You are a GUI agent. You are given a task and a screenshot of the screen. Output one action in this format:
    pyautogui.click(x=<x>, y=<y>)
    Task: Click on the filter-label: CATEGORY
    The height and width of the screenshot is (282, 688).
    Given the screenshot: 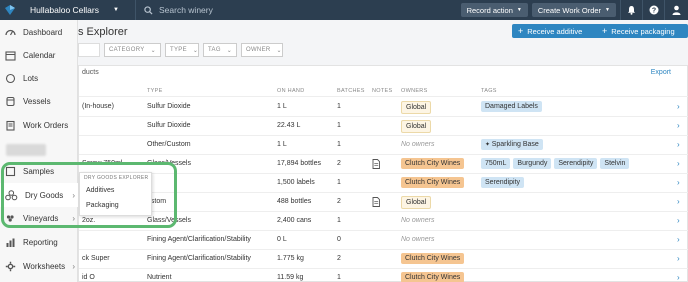 What is the action you would take?
    pyautogui.click(x=127, y=50)
    